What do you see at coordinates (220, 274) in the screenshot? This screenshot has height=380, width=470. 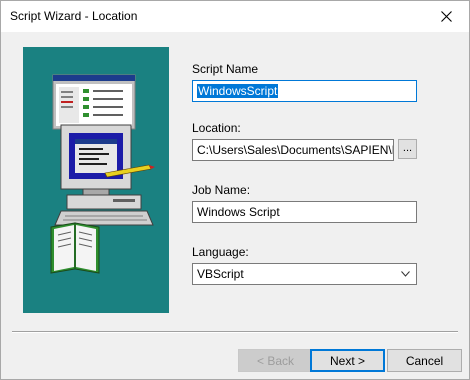 I see `language-value: VBScript` at bounding box center [220, 274].